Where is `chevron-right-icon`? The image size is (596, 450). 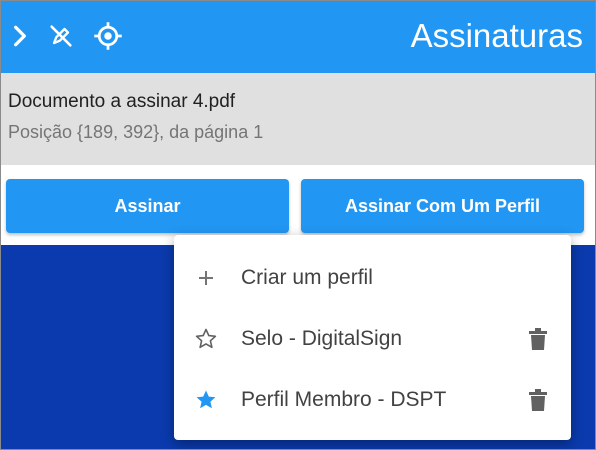
chevron-right-icon is located at coordinates (20, 36).